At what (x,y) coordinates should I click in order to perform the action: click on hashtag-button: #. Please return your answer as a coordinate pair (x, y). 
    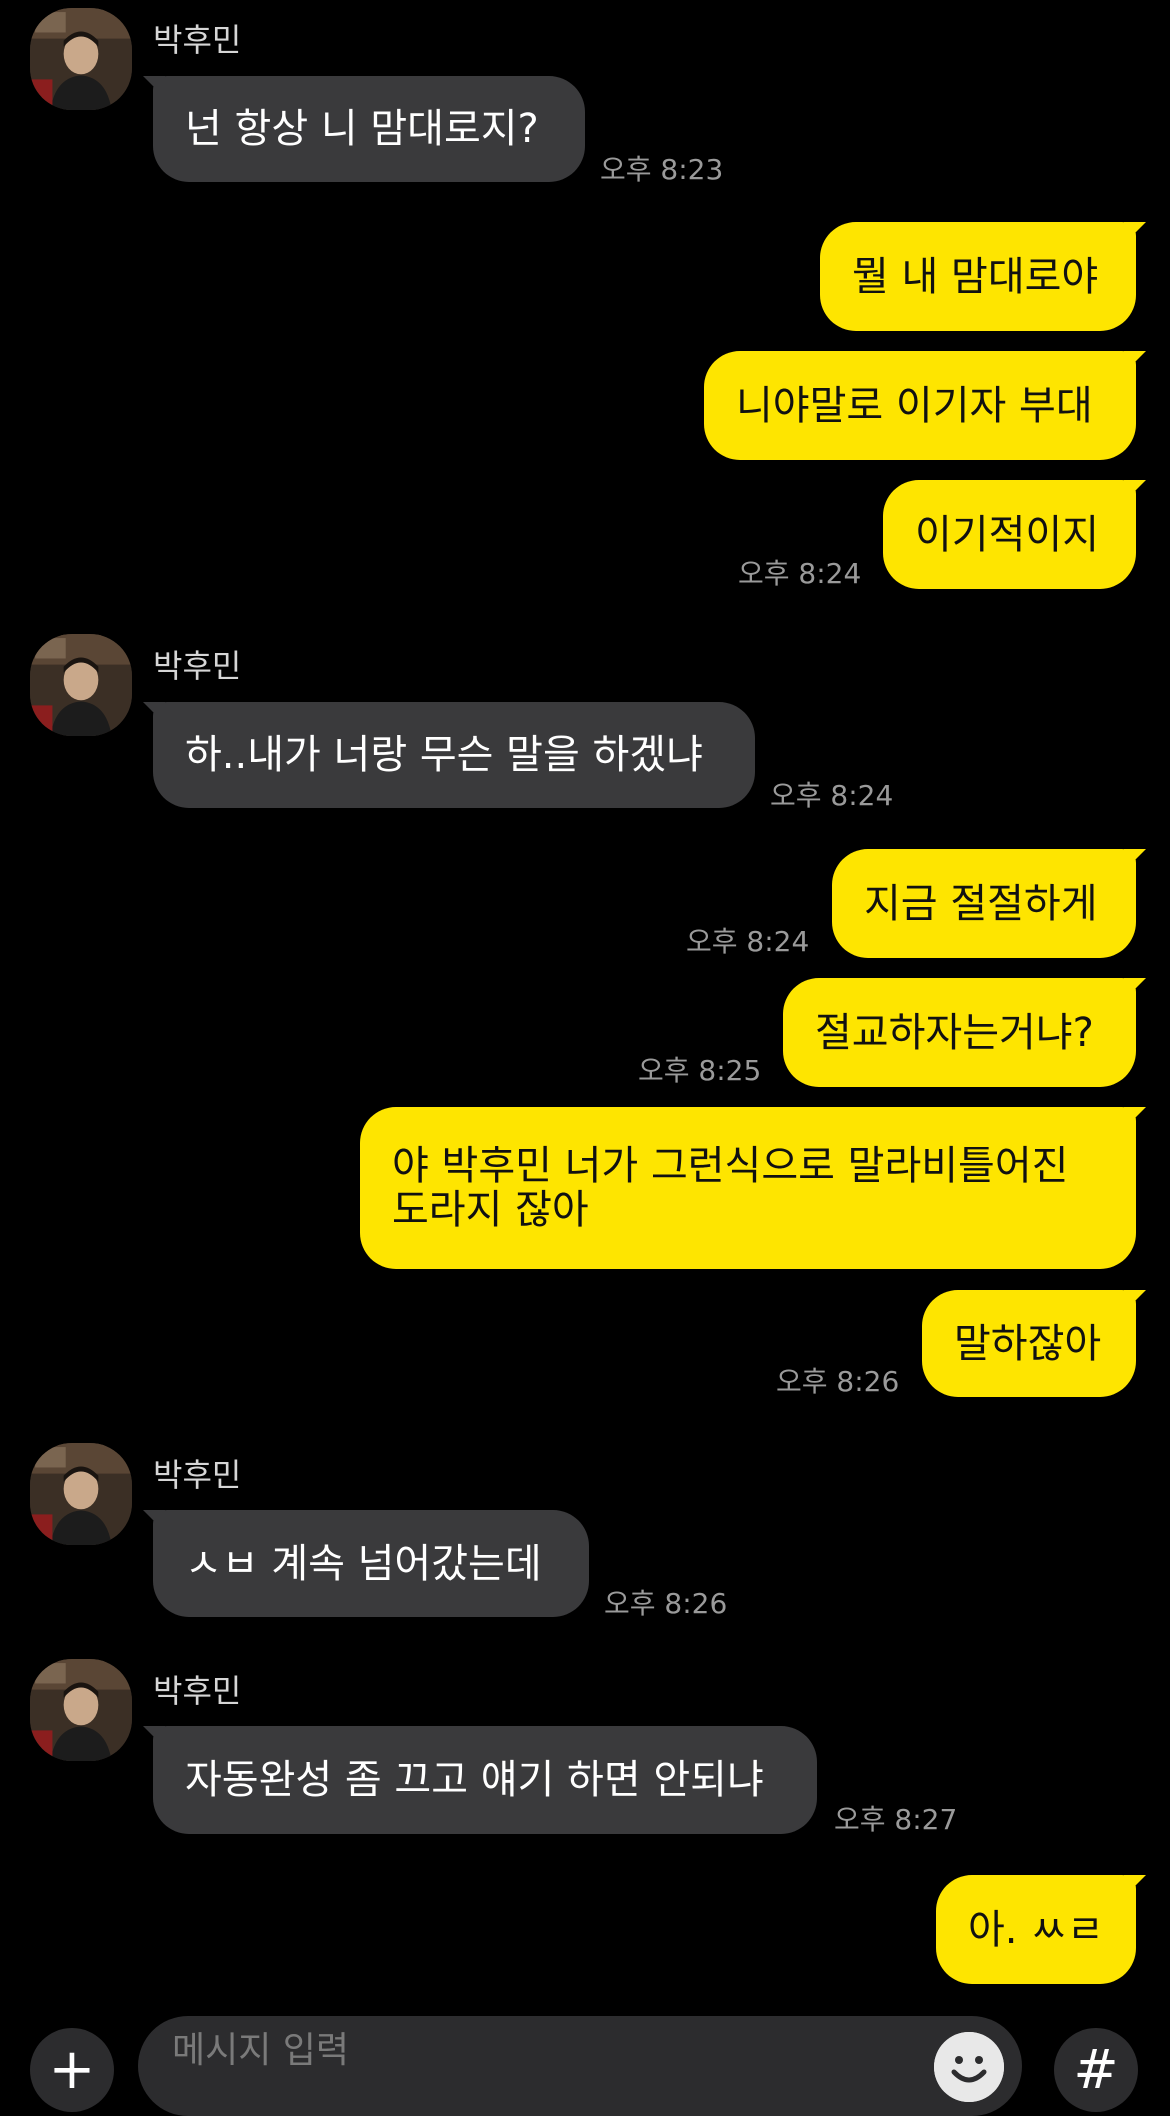
    Looking at the image, I should click on (1096, 2070).